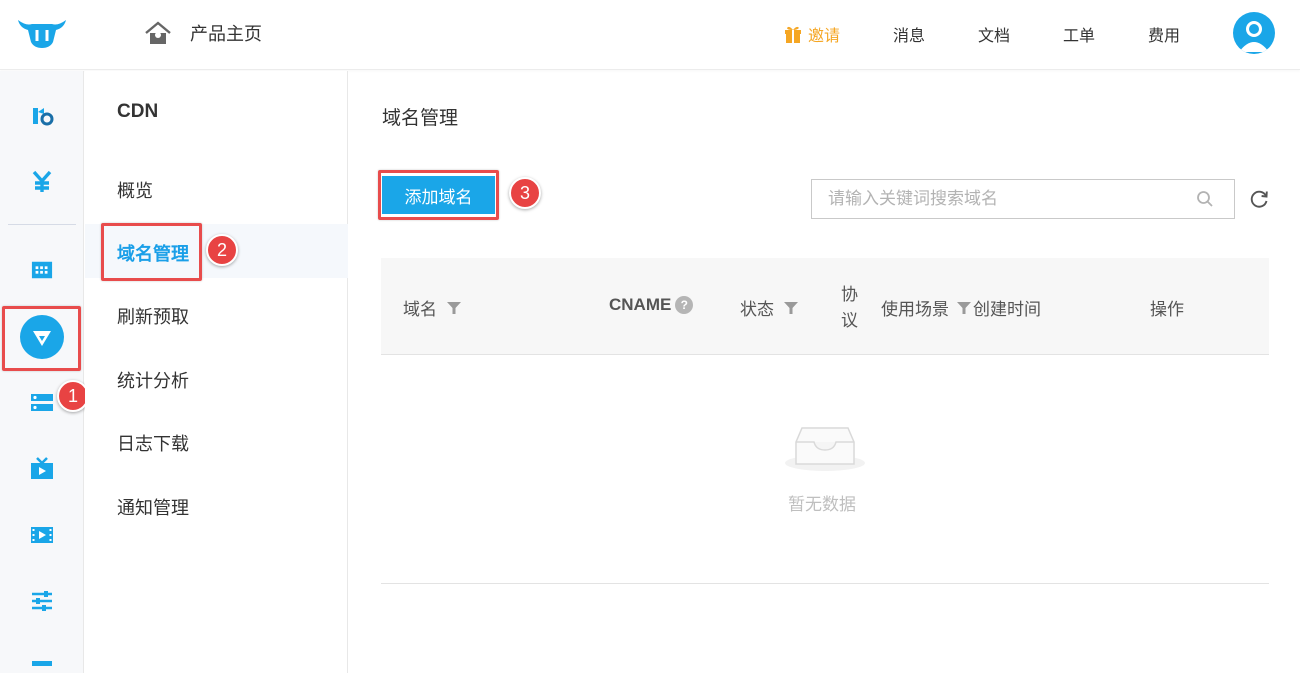 The height and width of the screenshot is (673, 1300). What do you see at coordinates (757, 310) in the screenshot?
I see `column-status-label: 状态` at bounding box center [757, 310].